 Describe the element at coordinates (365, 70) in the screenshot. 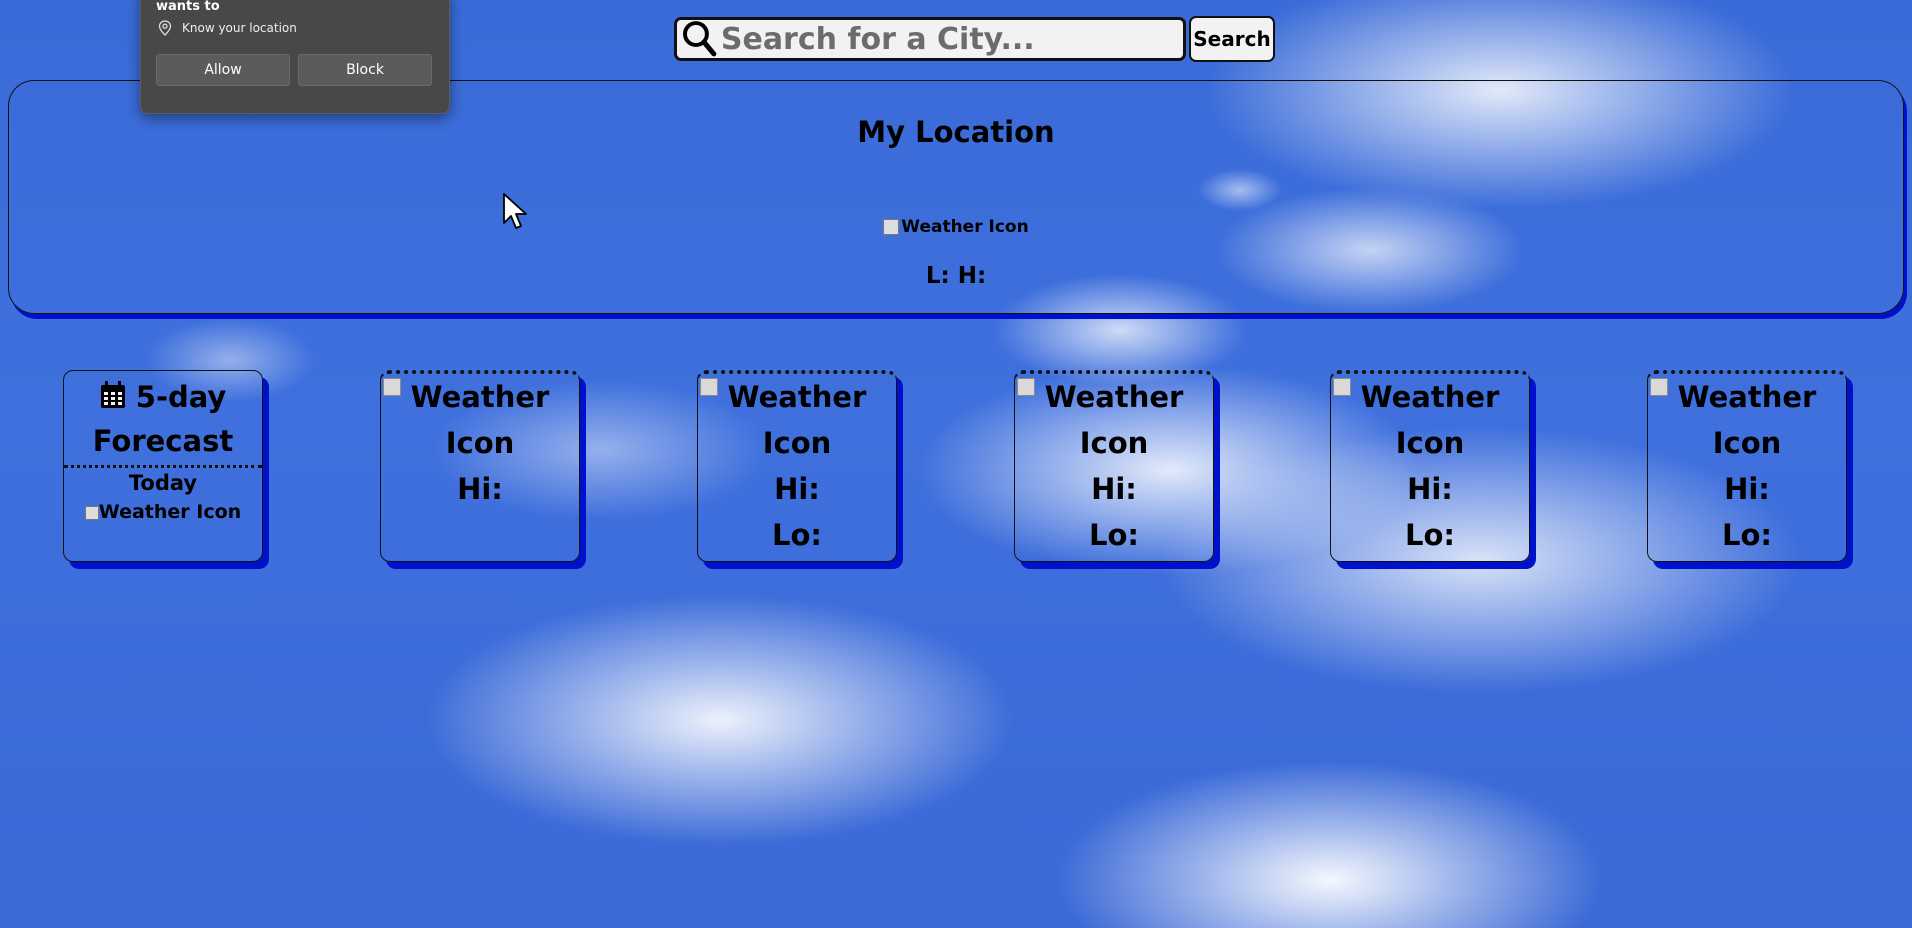

I see `block-button: Block` at that location.